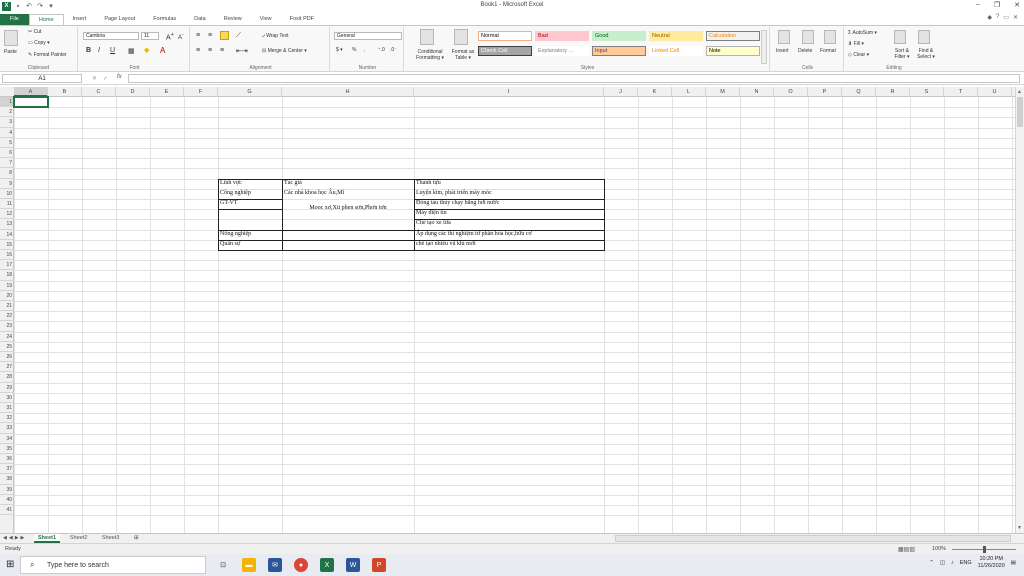 This screenshot has height=576, width=1024. I want to click on cell-g15: Quân sự, so click(230, 244).